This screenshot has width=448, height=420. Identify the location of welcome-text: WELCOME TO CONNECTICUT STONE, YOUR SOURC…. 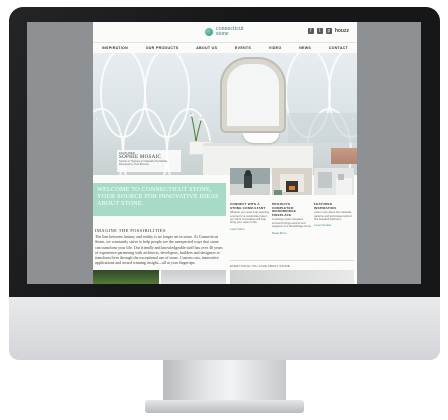
(158, 196).